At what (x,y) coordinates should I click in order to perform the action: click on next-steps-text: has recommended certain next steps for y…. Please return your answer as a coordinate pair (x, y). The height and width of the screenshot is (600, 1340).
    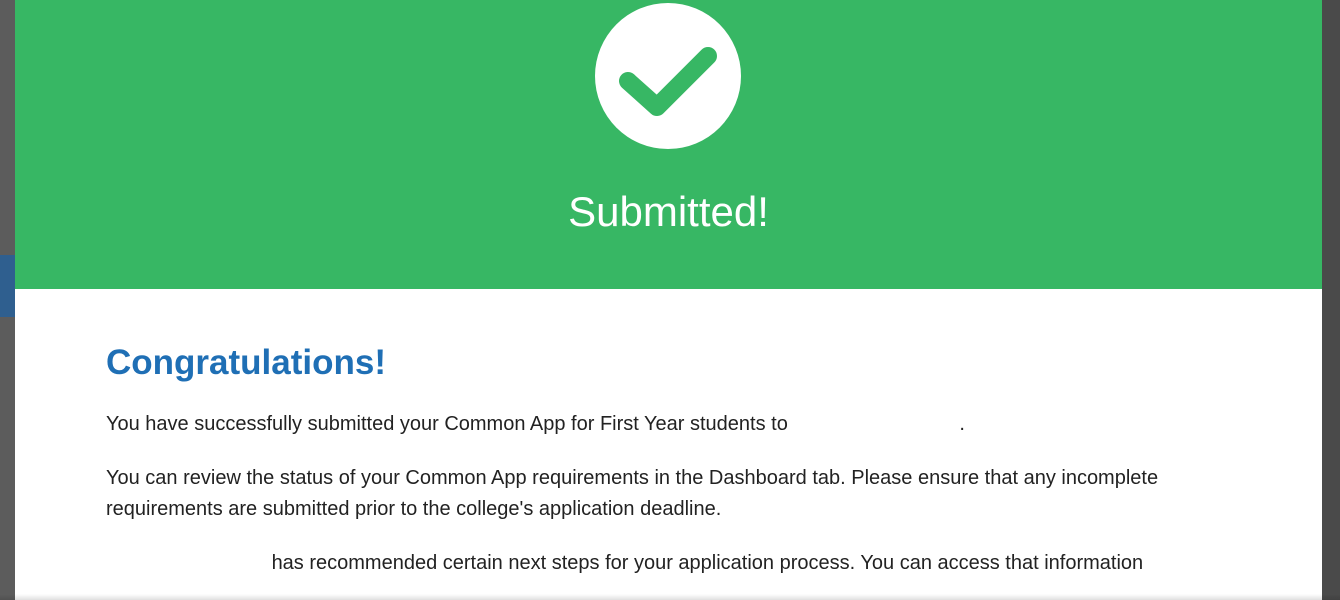
    Looking at the image, I should click on (707, 563).